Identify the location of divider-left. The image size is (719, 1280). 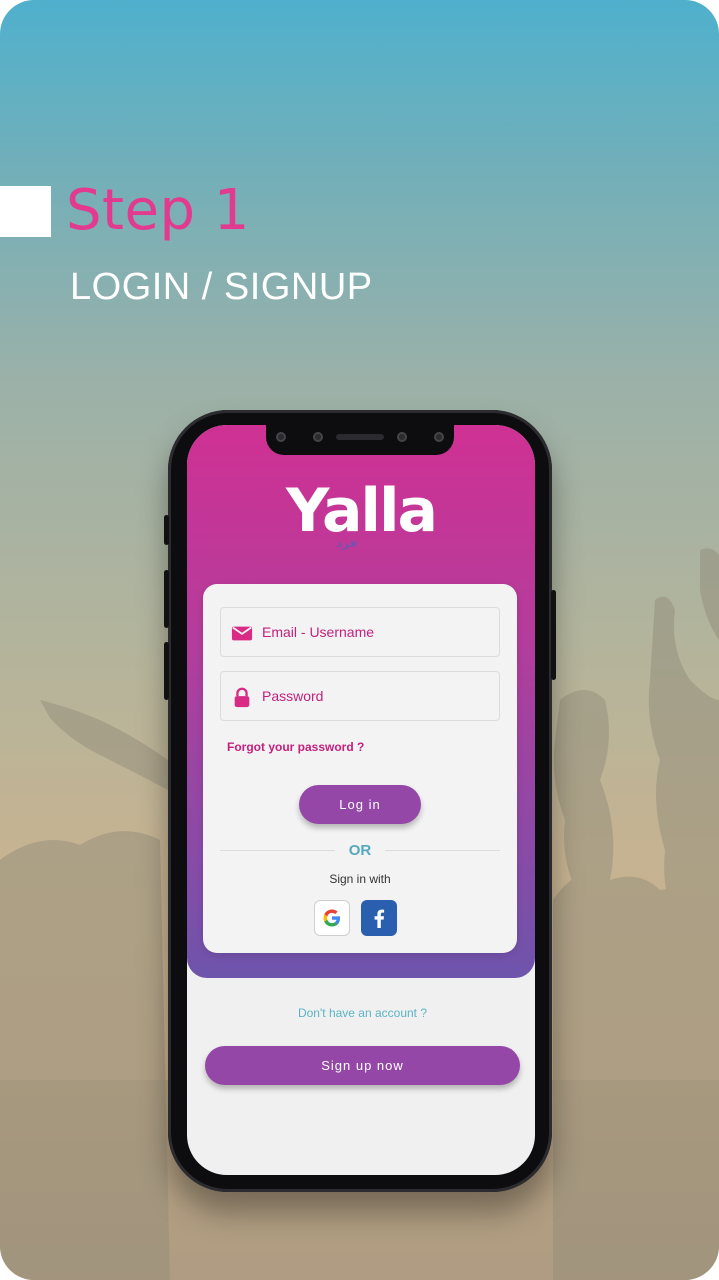
(277, 850).